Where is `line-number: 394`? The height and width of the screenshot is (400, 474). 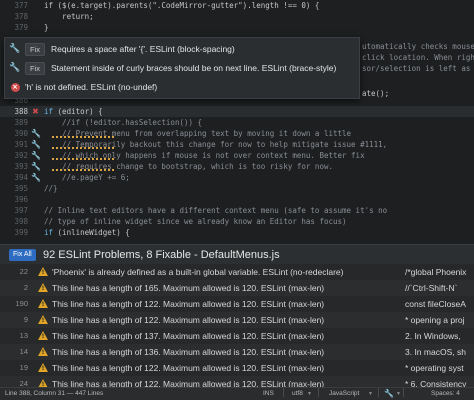
line-number: 394 is located at coordinates (21, 177).